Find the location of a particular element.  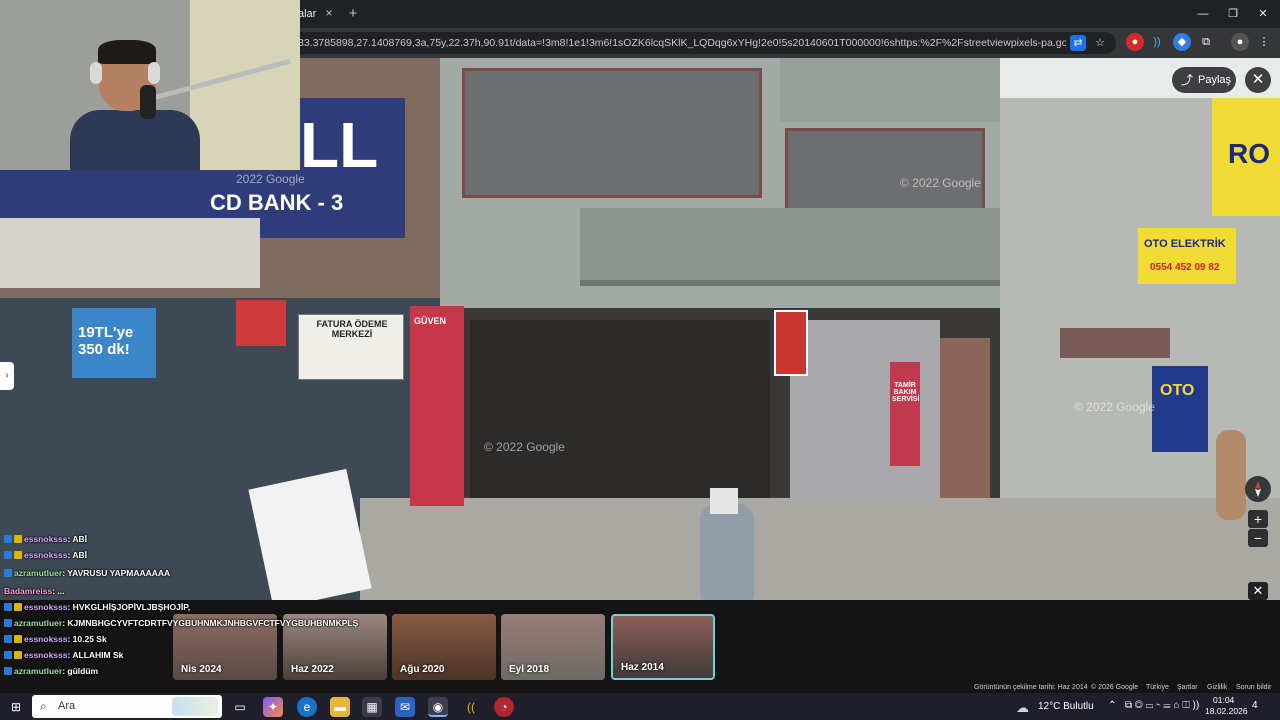

red-shop-sign is located at coordinates (261, 323).